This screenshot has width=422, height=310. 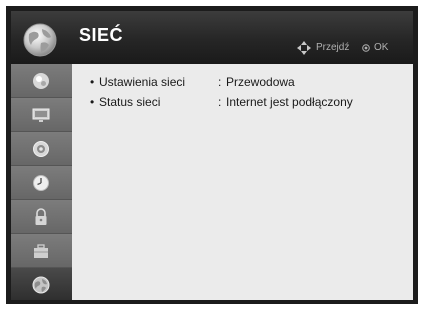 What do you see at coordinates (333, 47) in the screenshot?
I see `navigate-hint-label: Przejdź` at bounding box center [333, 47].